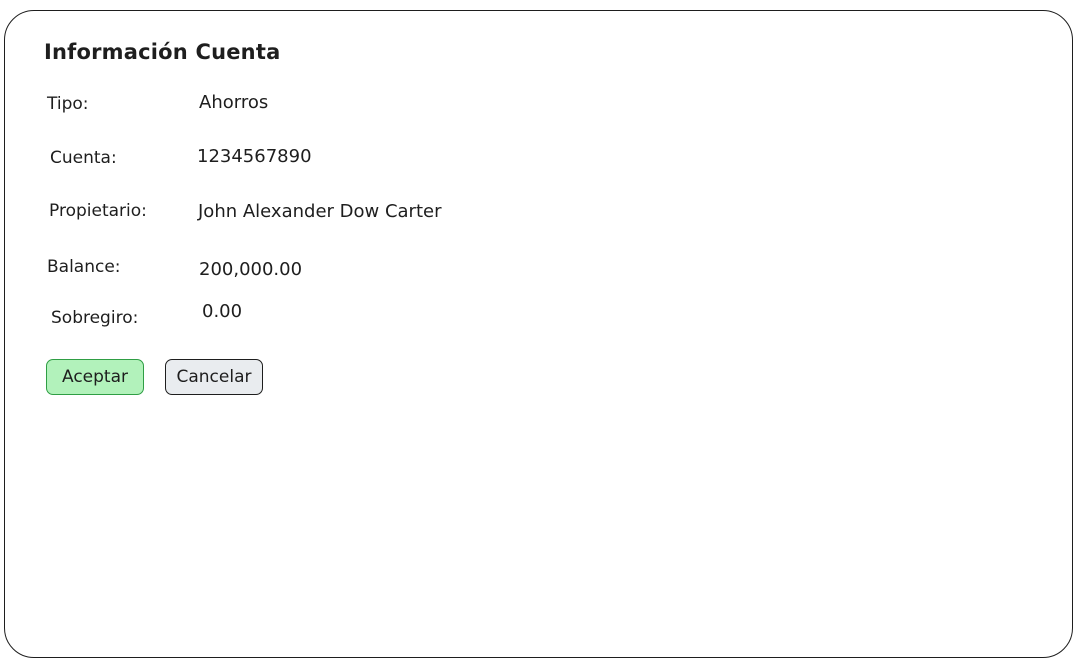 The image size is (1080, 668). I want to click on tipo-value: Ahorros, so click(234, 102).